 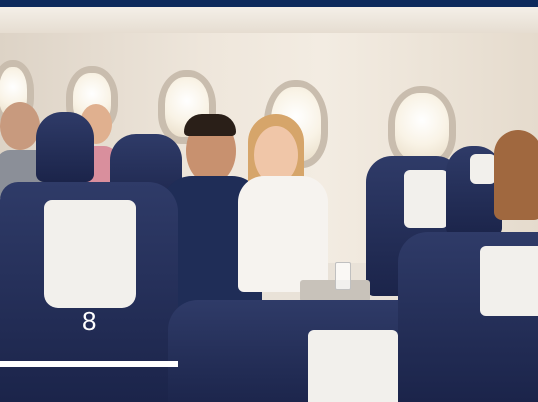 I want to click on caption-underline-bar, so click(x=89, y=364).